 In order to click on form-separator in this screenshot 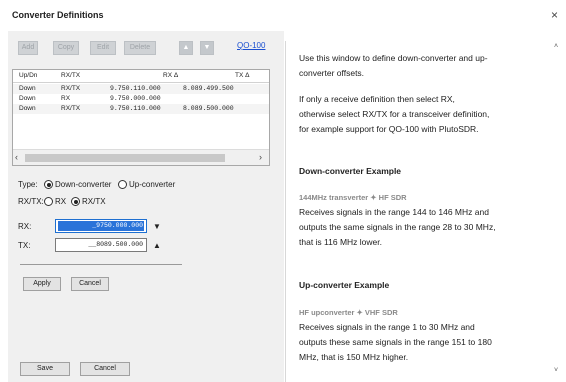, I will do `click(101, 264)`.